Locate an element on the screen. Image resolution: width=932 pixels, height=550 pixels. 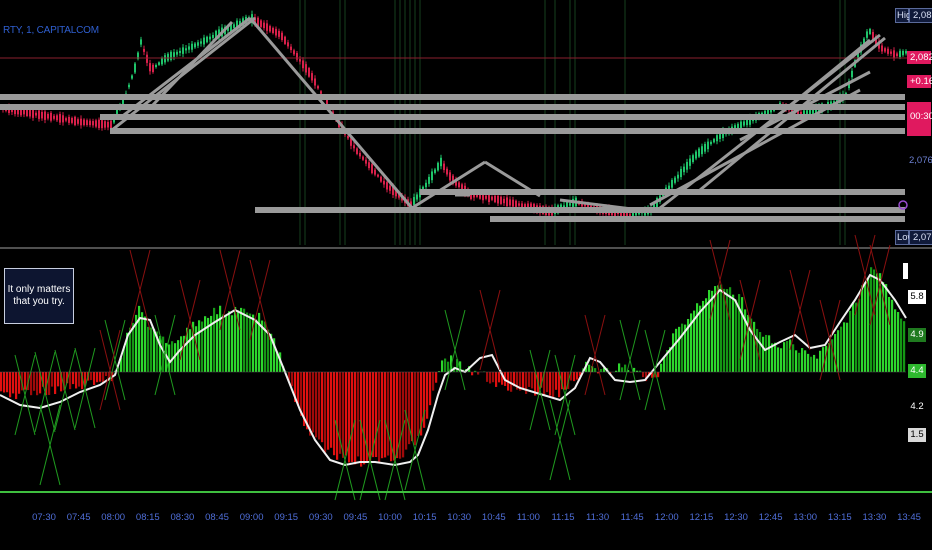
symbol-label: RTY, 1, CAPITALCOM is located at coordinates (51, 30).